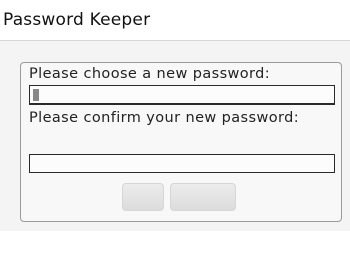 This screenshot has width=350, height=264. I want to click on ok-button, so click(143, 197).